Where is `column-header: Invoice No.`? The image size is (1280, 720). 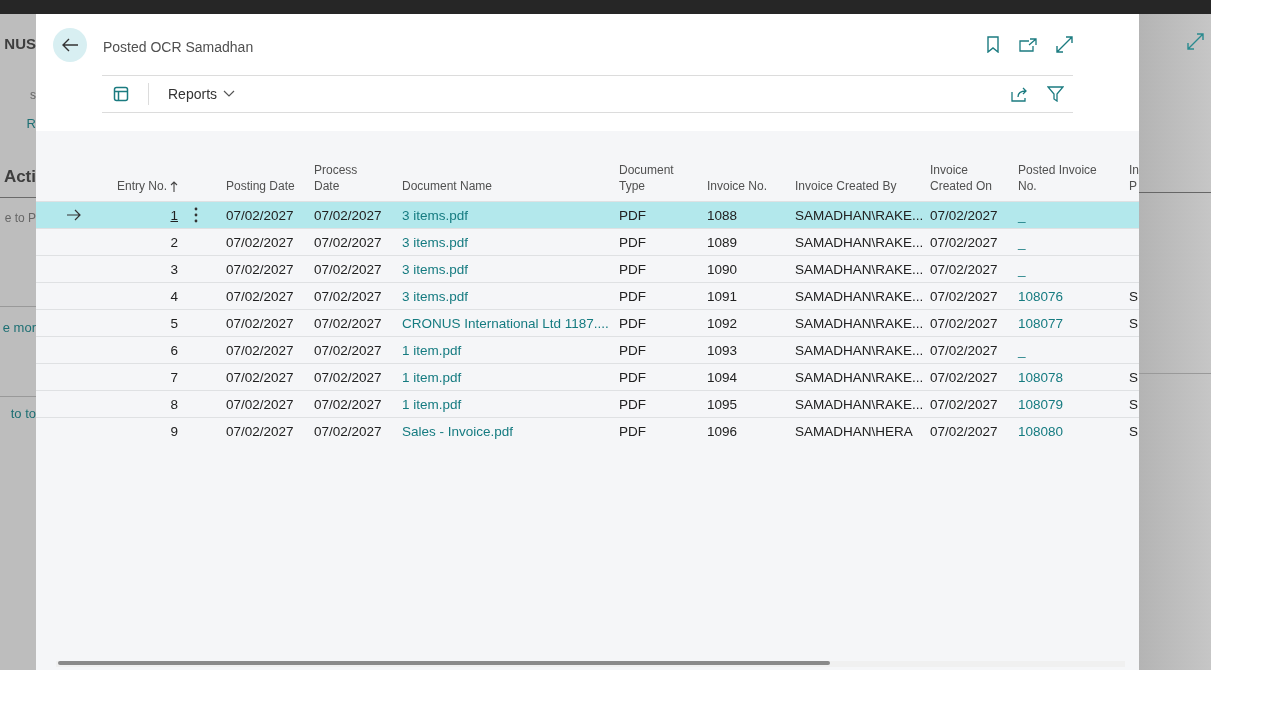 column-header: Invoice No. is located at coordinates (741, 186).